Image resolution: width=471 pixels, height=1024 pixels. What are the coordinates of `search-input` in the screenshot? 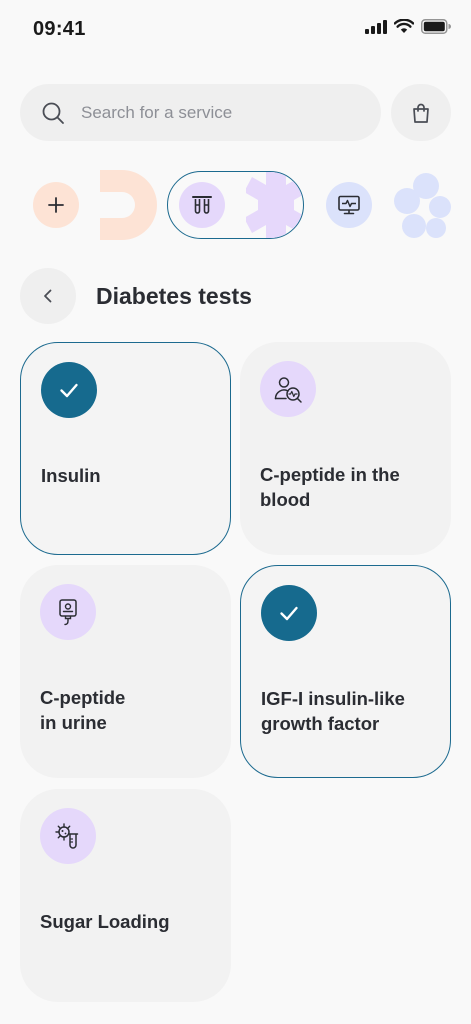 It's located at (211, 112).